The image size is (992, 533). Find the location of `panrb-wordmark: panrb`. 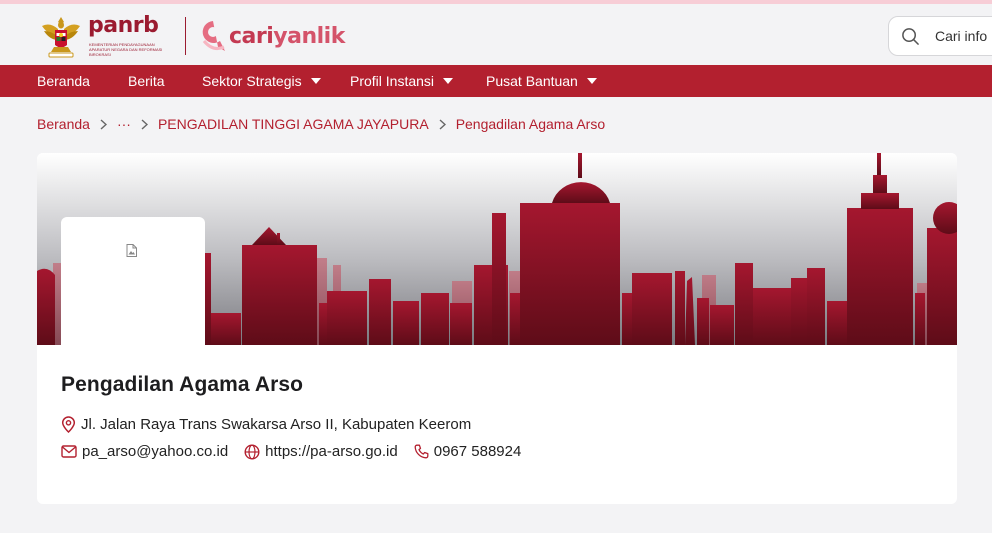

panrb-wordmark: panrb is located at coordinates (123, 25).